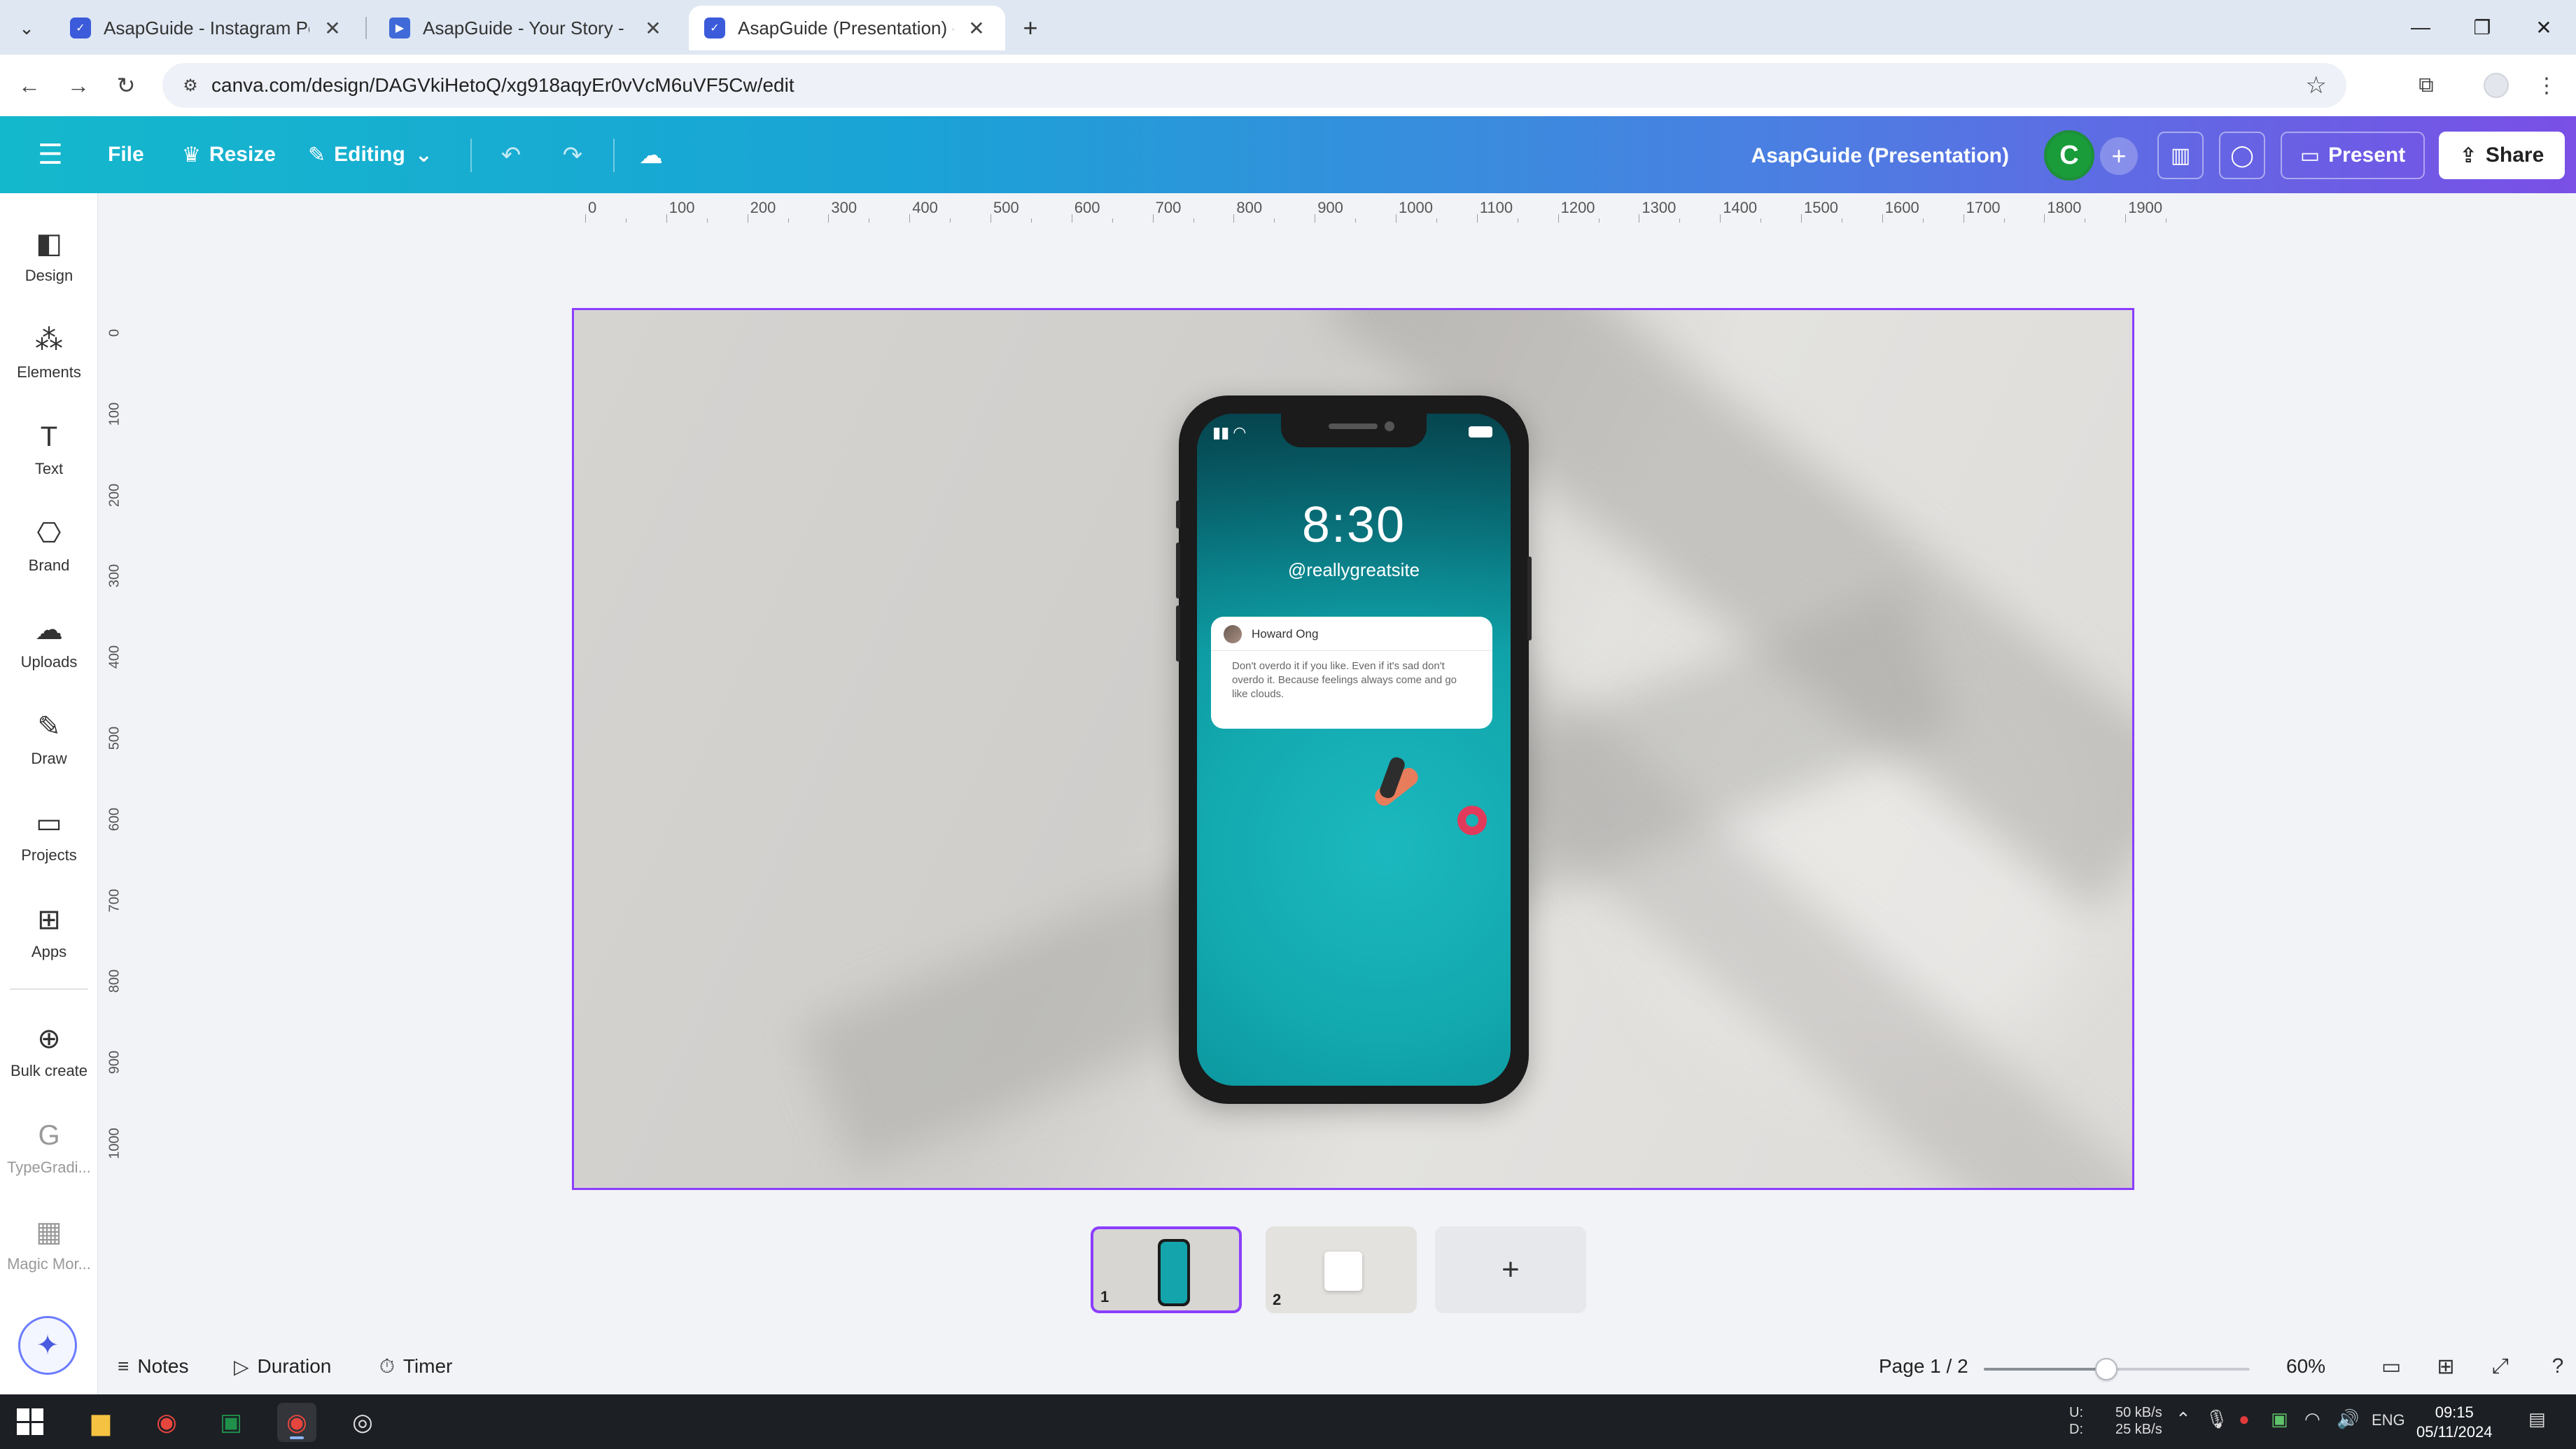 The width and height of the screenshot is (2576, 1449). Describe the element at coordinates (2316, 85) in the screenshot. I see `bookmark-star-icon: ☆` at that location.